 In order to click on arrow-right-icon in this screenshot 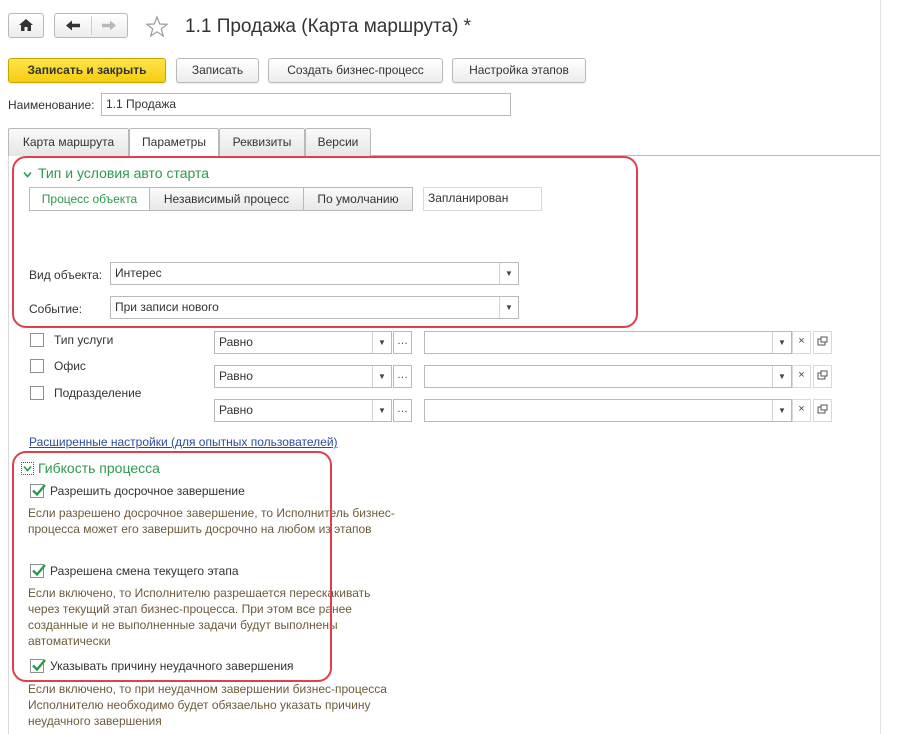, I will do `click(109, 25)`.